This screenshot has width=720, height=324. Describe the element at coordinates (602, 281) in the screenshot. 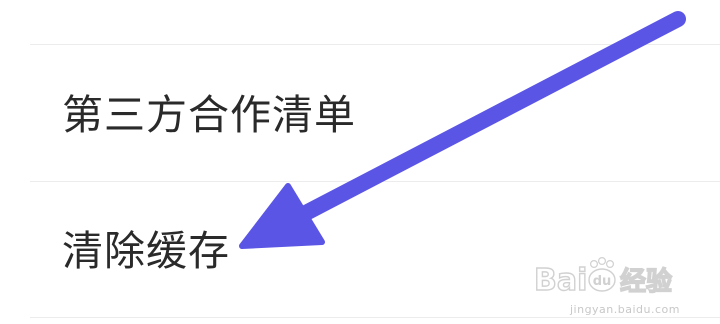

I see `watermark-brand-mark: du` at that location.